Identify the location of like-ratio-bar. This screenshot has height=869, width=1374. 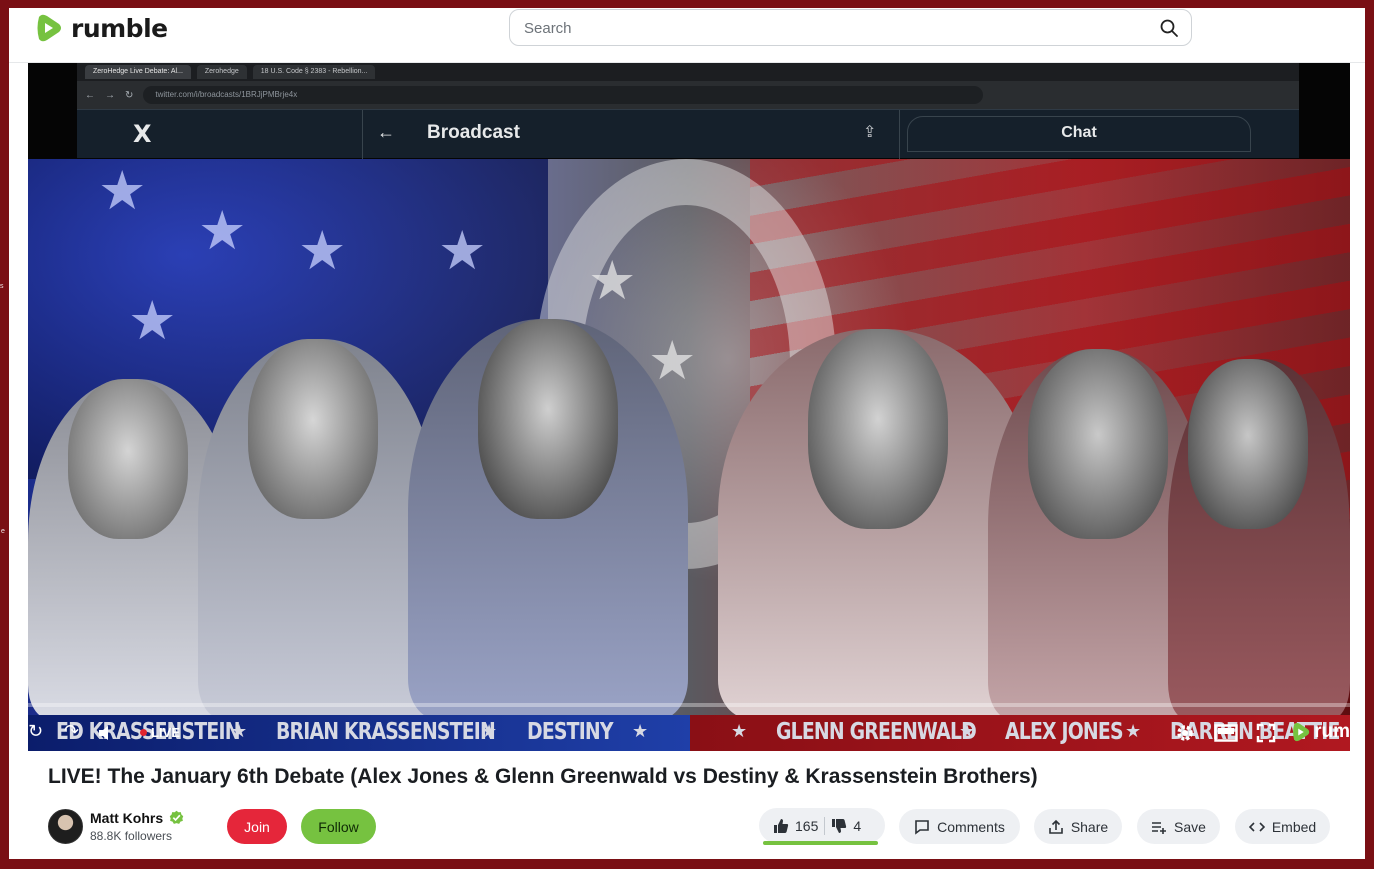
(820, 843).